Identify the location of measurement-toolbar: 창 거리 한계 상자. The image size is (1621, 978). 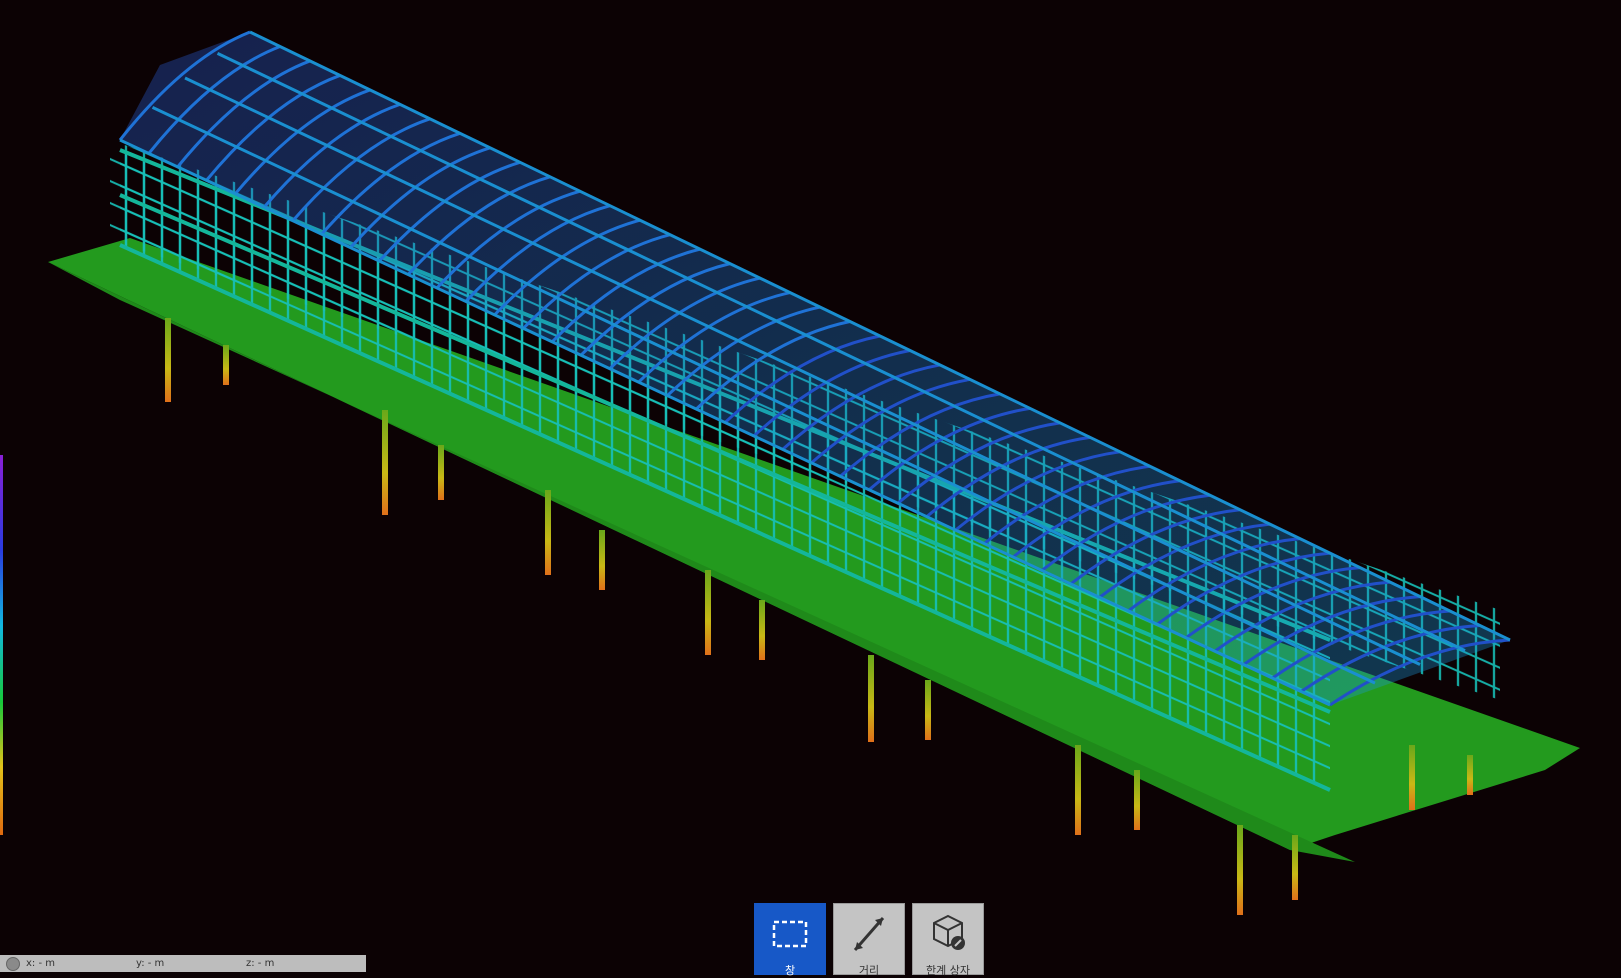
(869, 940).